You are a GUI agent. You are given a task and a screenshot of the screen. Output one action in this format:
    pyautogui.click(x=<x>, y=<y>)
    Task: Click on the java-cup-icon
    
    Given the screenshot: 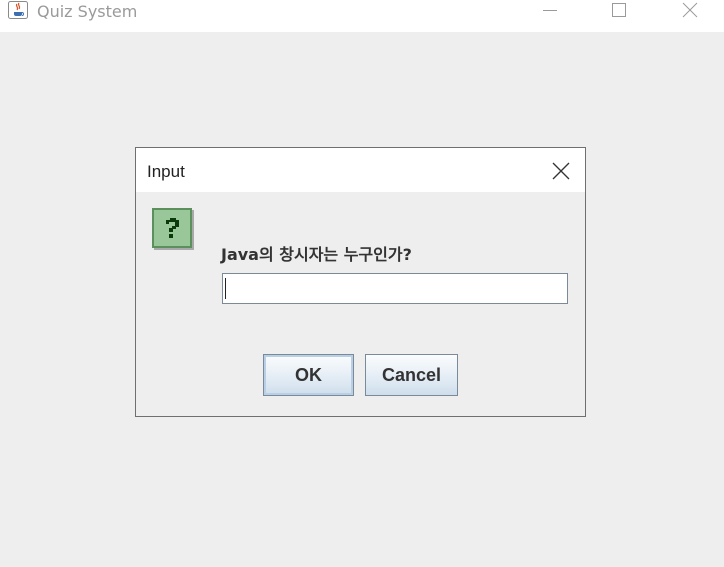 What is the action you would take?
    pyautogui.click(x=18, y=10)
    